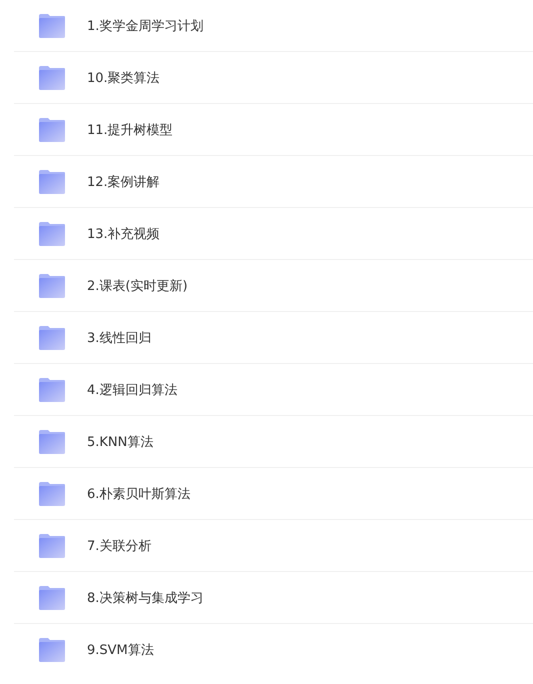 This screenshot has width=533, height=684. Describe the element at coordinates (132, 389) in the screenshot. I see `folder-name: 4.逻辑回归算法` at that location.